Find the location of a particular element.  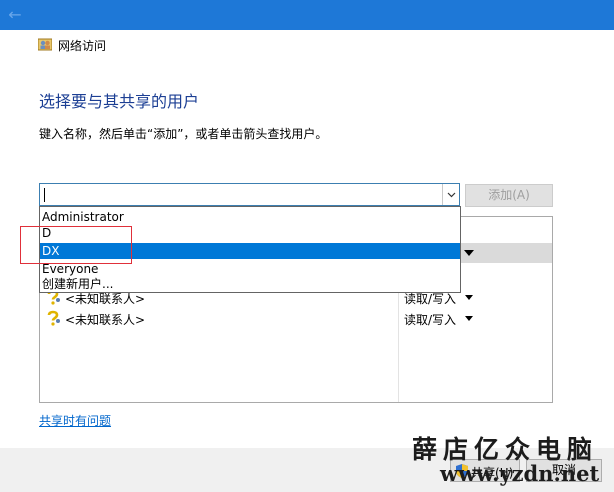

user-name-combobox is located at coordinates (249, 194).